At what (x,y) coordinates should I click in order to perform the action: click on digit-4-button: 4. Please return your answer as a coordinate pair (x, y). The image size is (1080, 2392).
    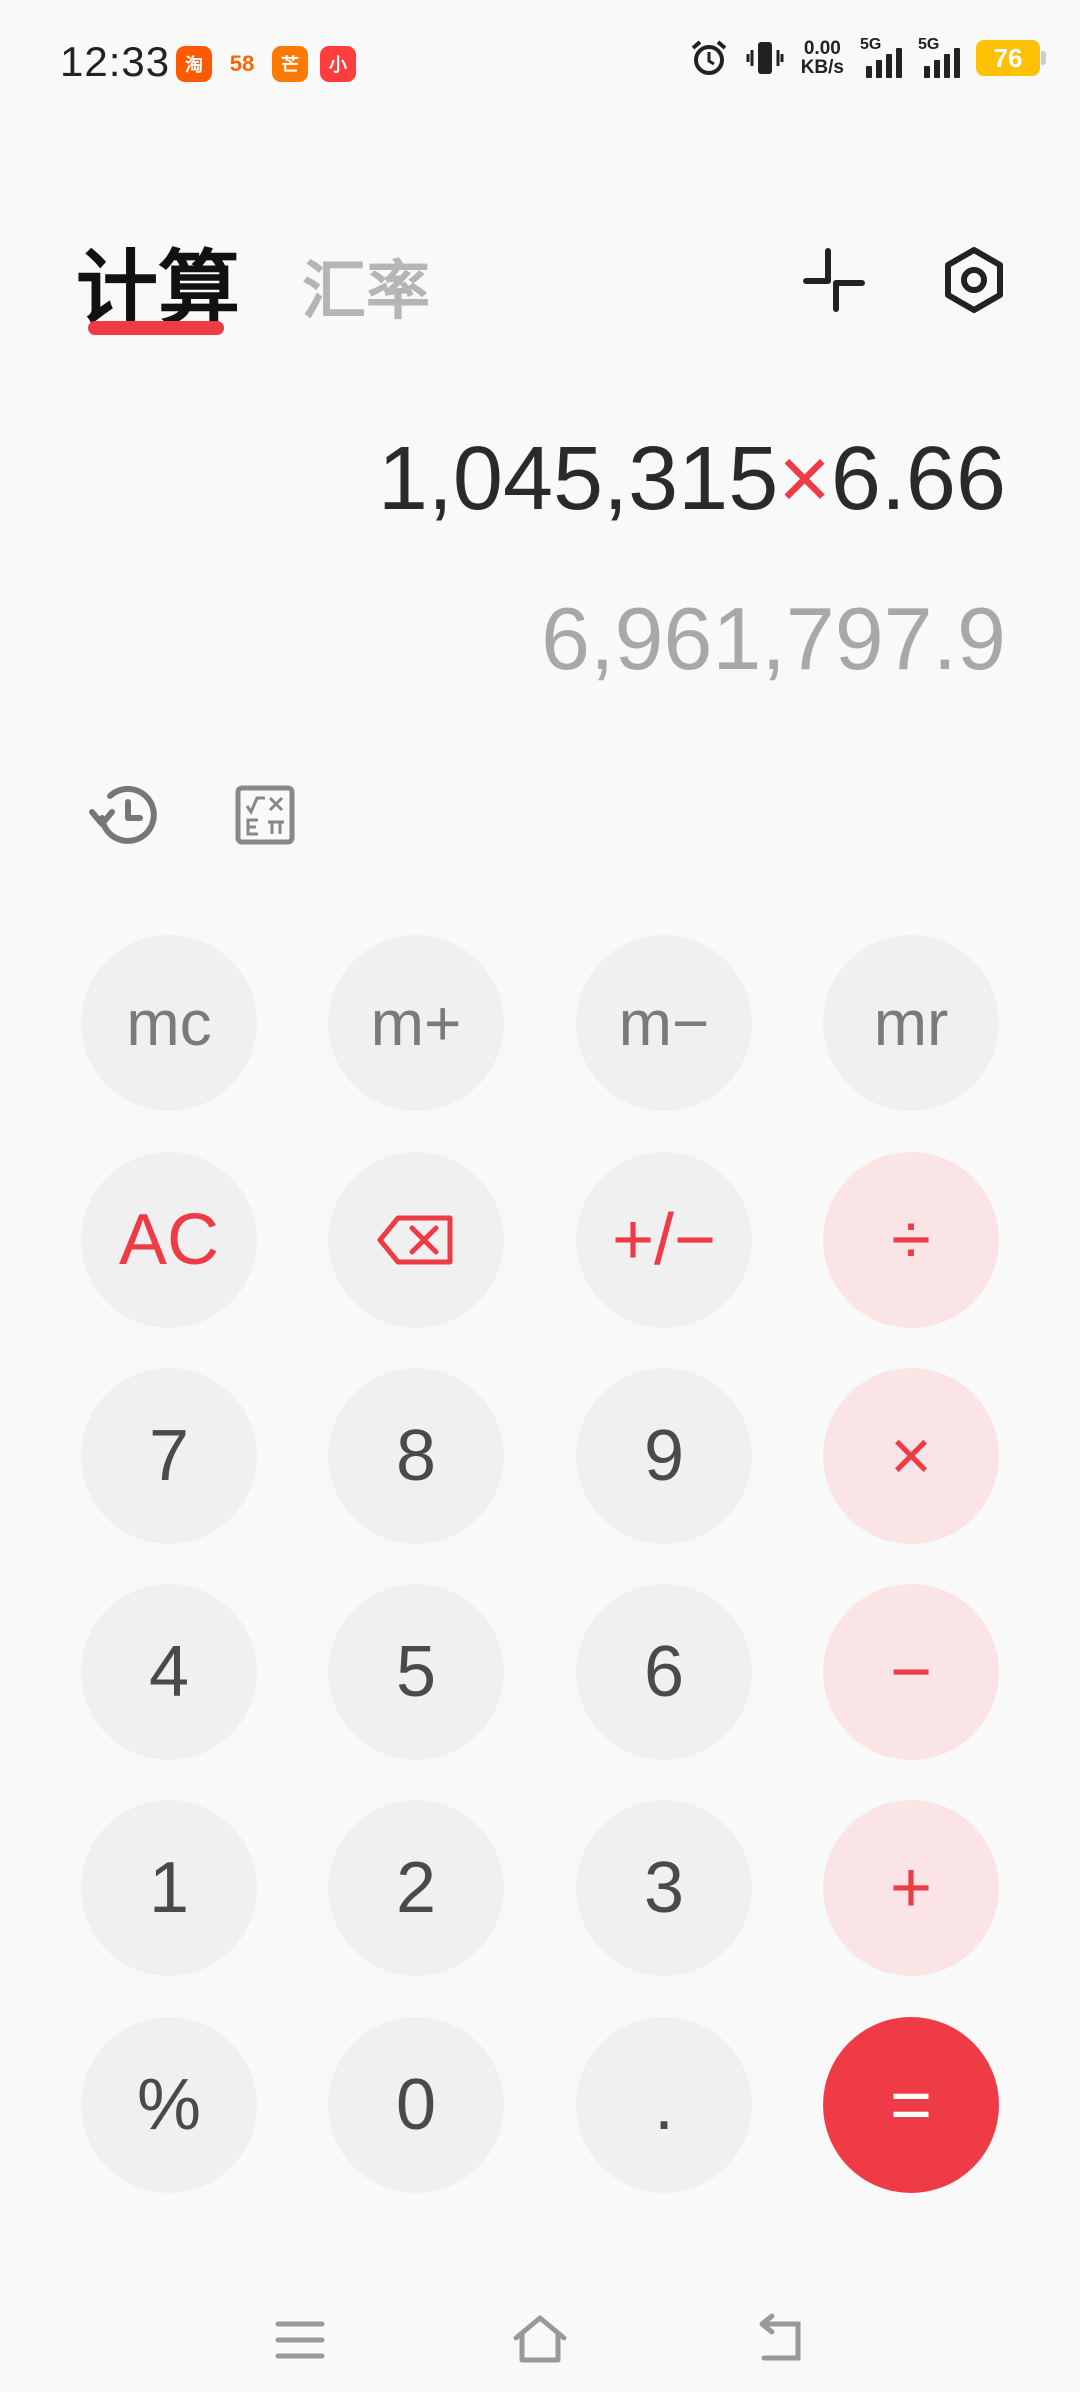
    Looking at the image, I should click on (169, 1672).